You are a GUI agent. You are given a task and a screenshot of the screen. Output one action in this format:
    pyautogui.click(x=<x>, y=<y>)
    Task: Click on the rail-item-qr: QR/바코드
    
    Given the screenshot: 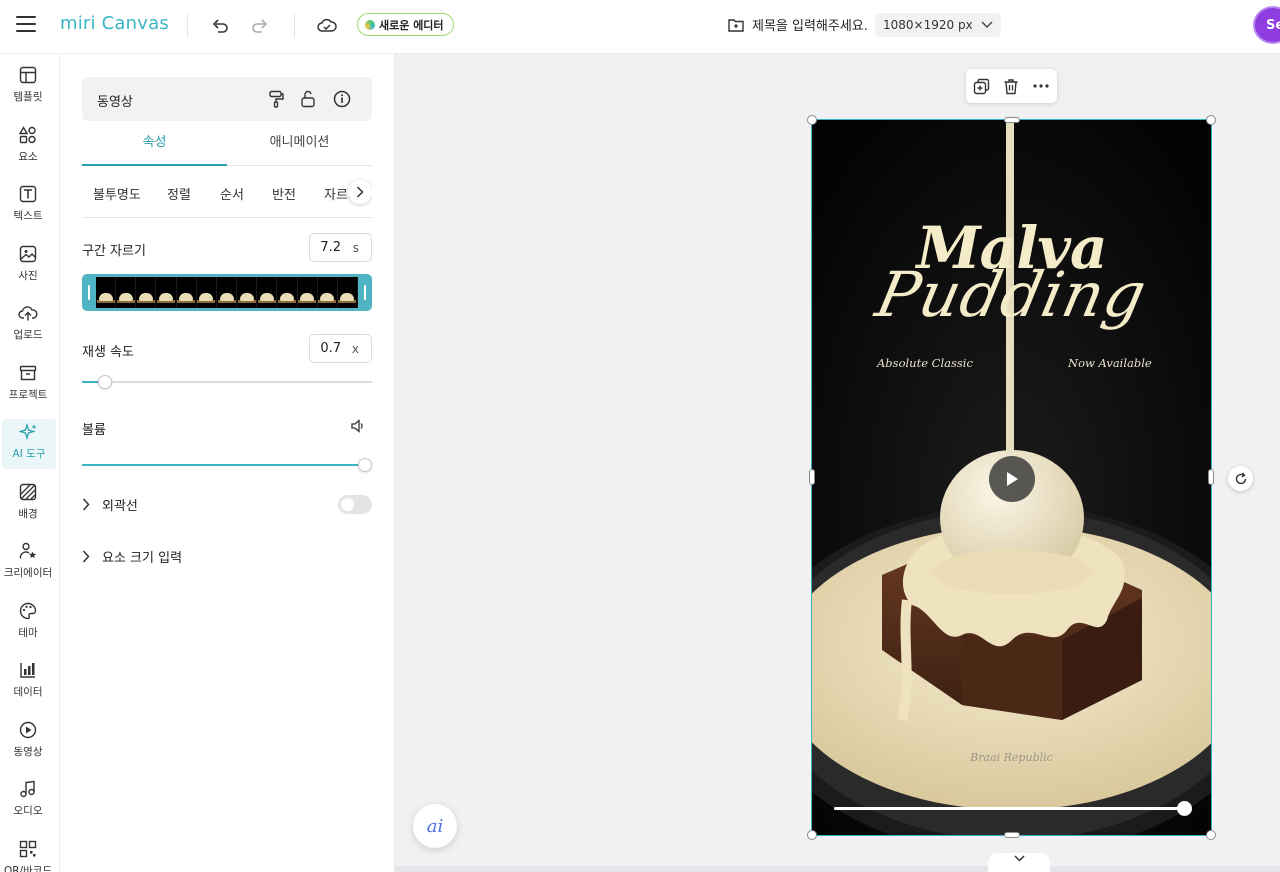 What is the action you would take?
    pyautogui.click(x=28, y=854)
    